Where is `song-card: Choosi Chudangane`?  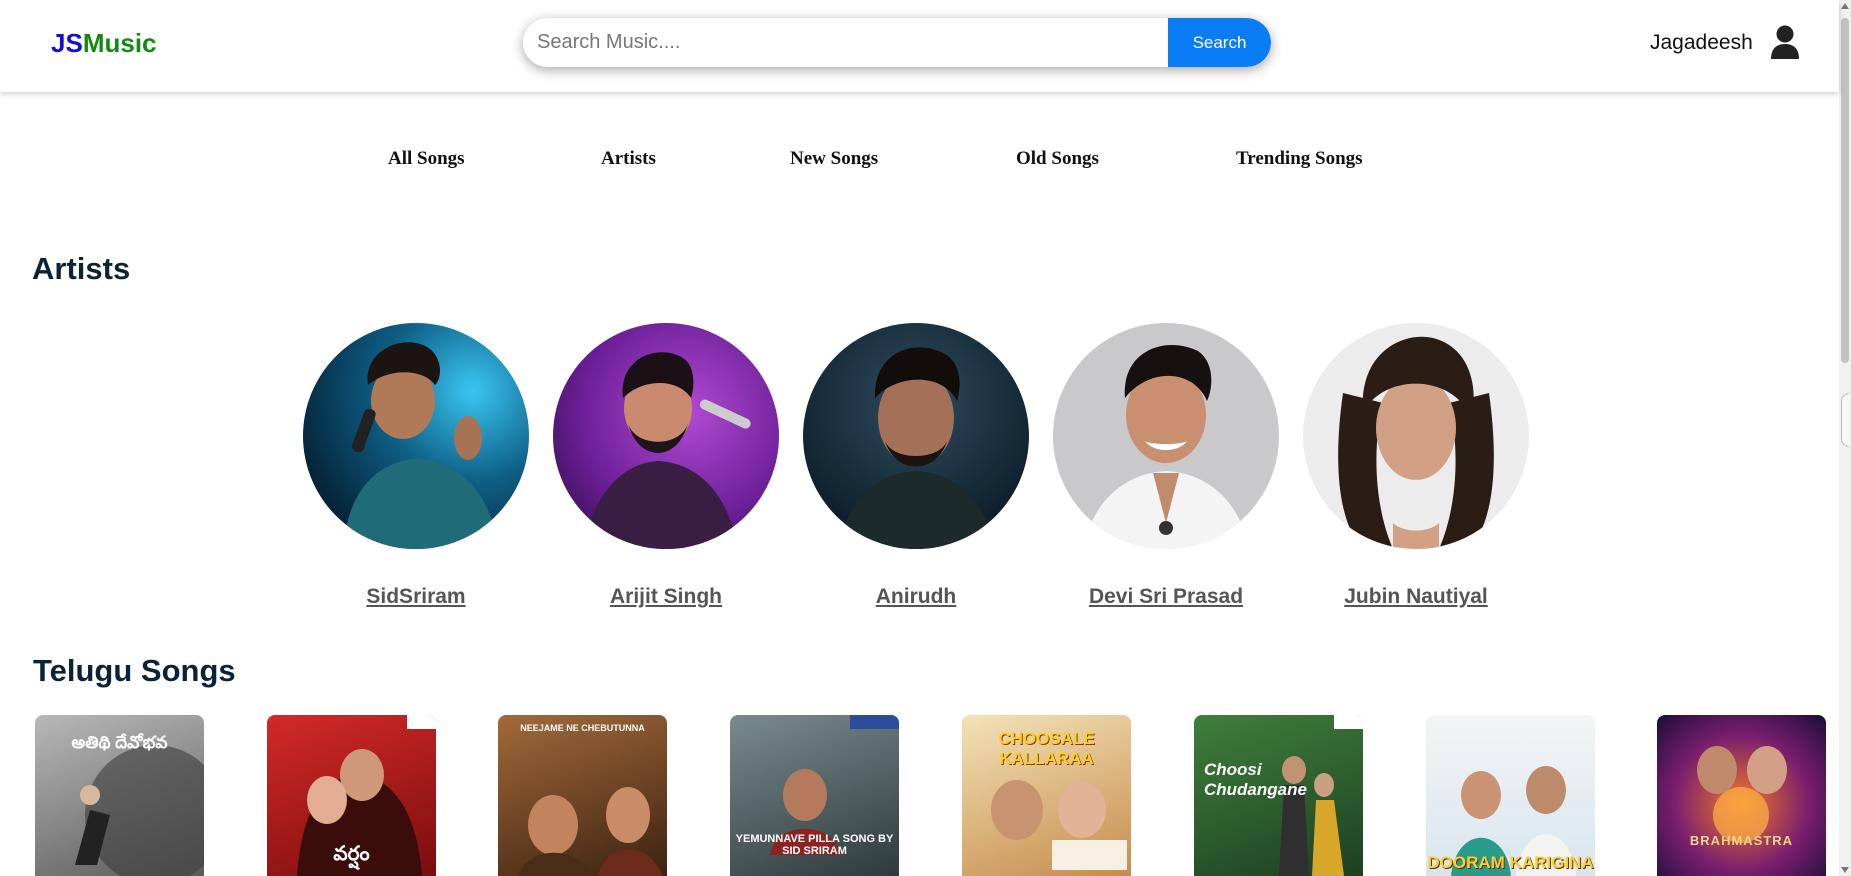 song-card: Choosi Chudangane is located at coordinates (1278, 795).